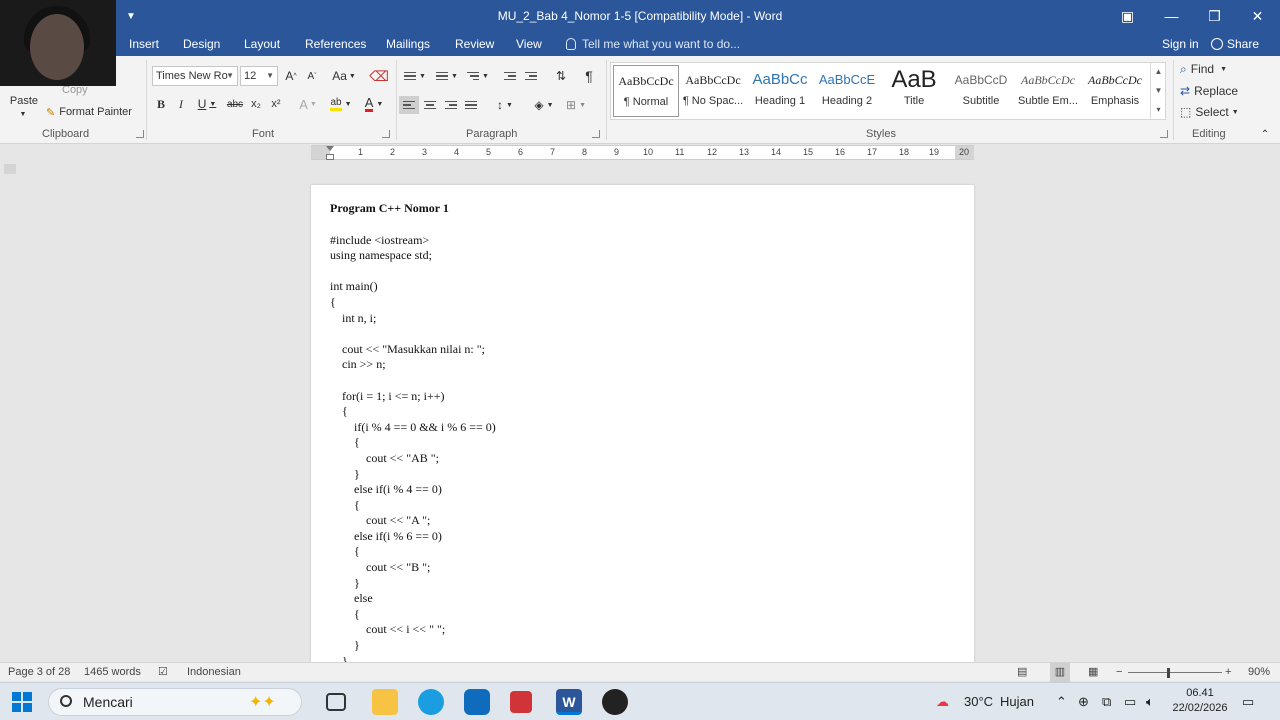 The height and width of the screenshot is (720, 1280). Describe the element at coordinates (1060, 672) in the screenshot. I see `print-layout-icon: ▥` at that location.